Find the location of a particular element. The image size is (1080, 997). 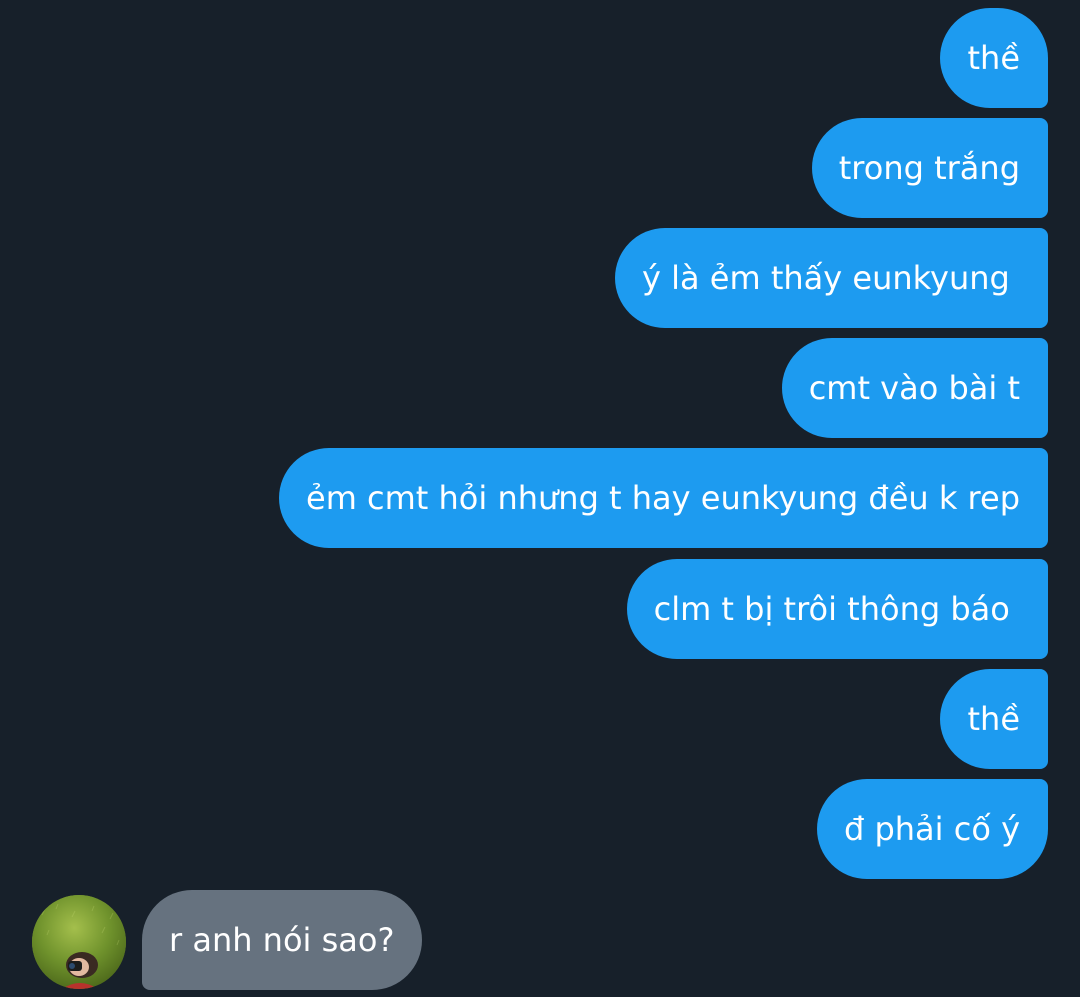

user-avatar-icon is located at coordinates (79, 942).